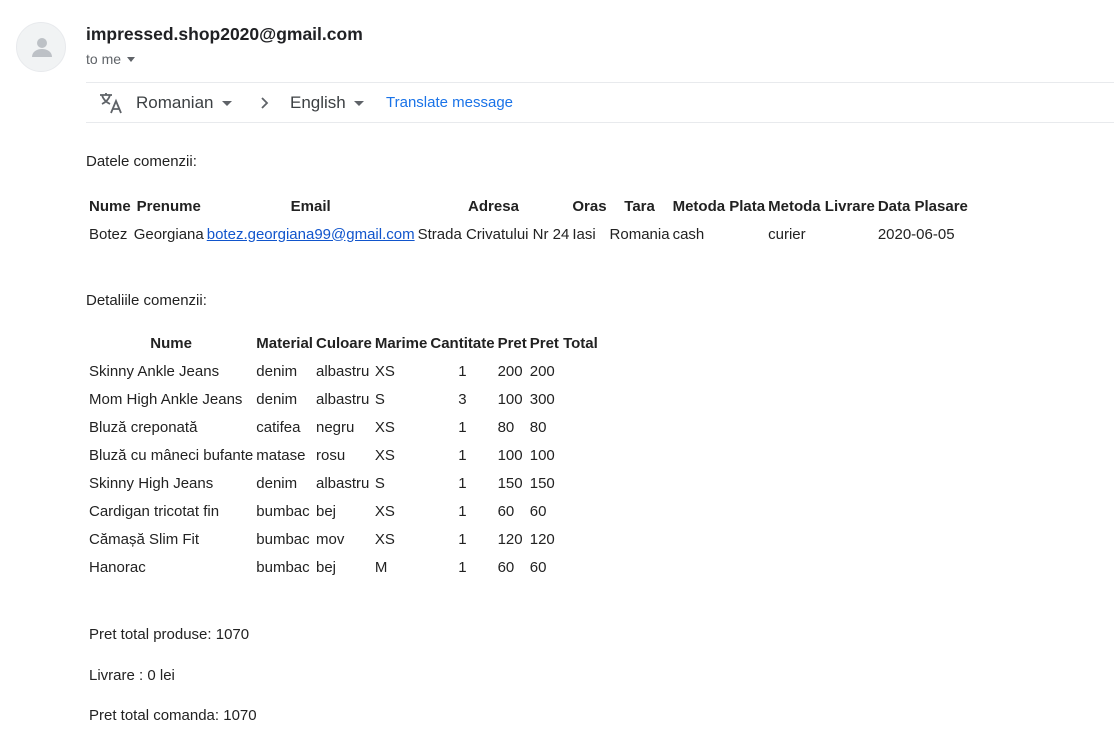  Describe the element at coordinates (143, 427) in the screenshot. I see `product-name: Bluză creponată` at that location.